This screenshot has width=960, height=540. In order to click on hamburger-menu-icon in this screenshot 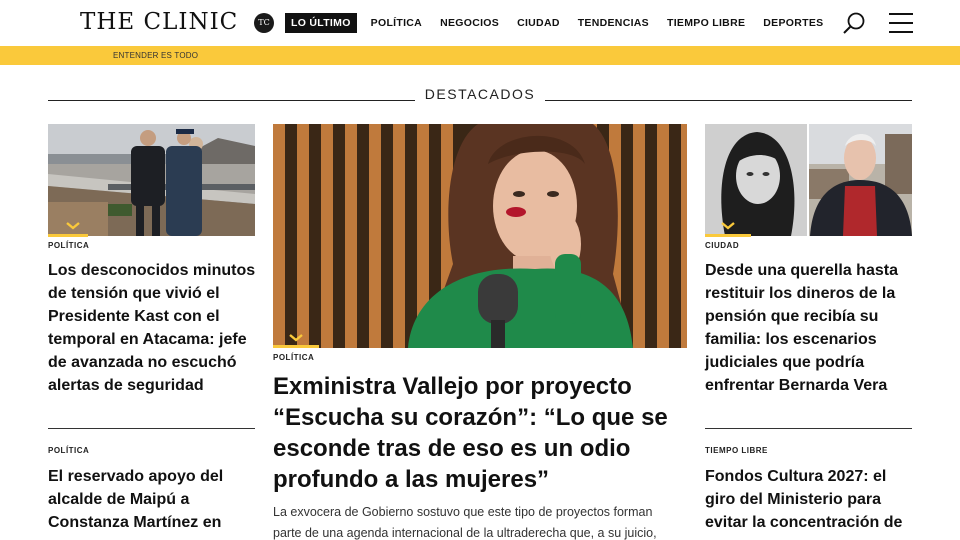, I will do `click(901, 23)`.